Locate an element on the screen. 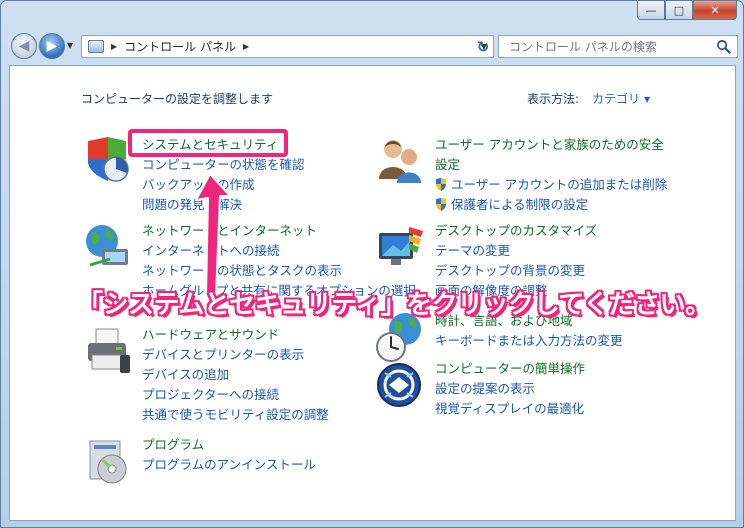  page-title: コンピューターの設定を調整します is located at coordinates (177, 99).